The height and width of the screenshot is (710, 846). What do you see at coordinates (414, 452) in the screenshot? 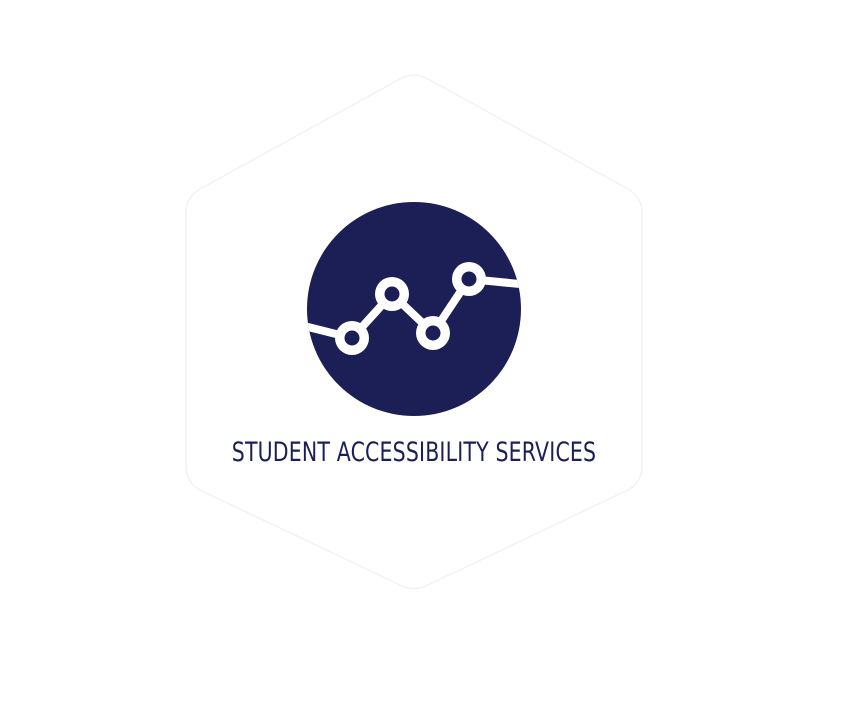
I see `logo-title: STUDENT ACCESSIBILITY SERVICES` at bounding box center [414, 452].